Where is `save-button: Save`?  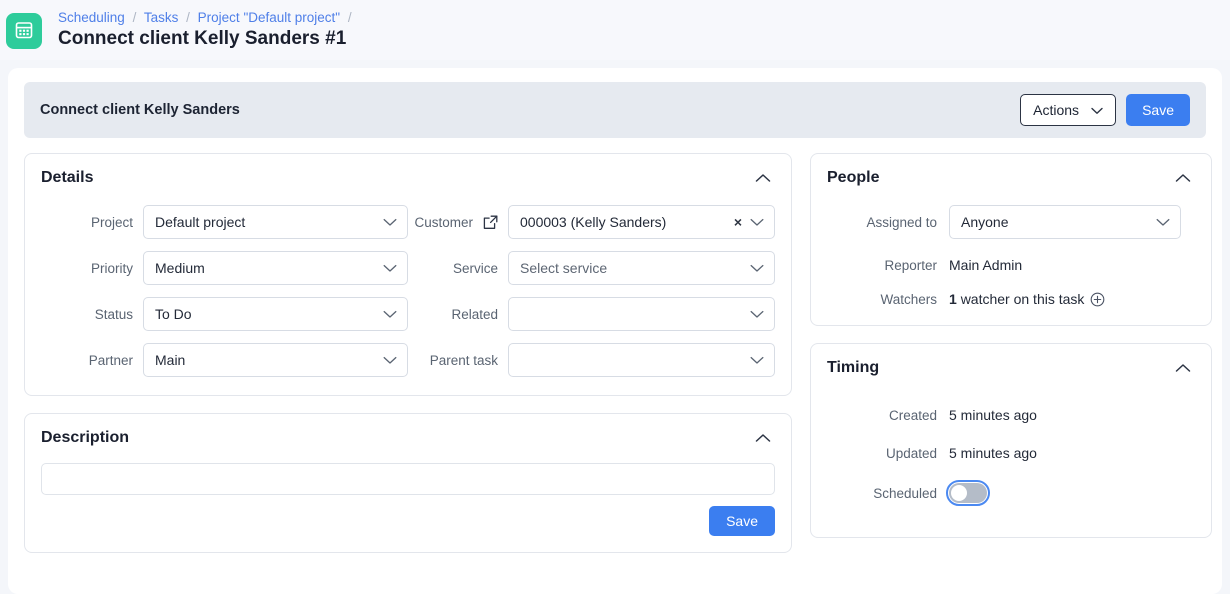
save-button: Save is located at coordinates (1158, 110).